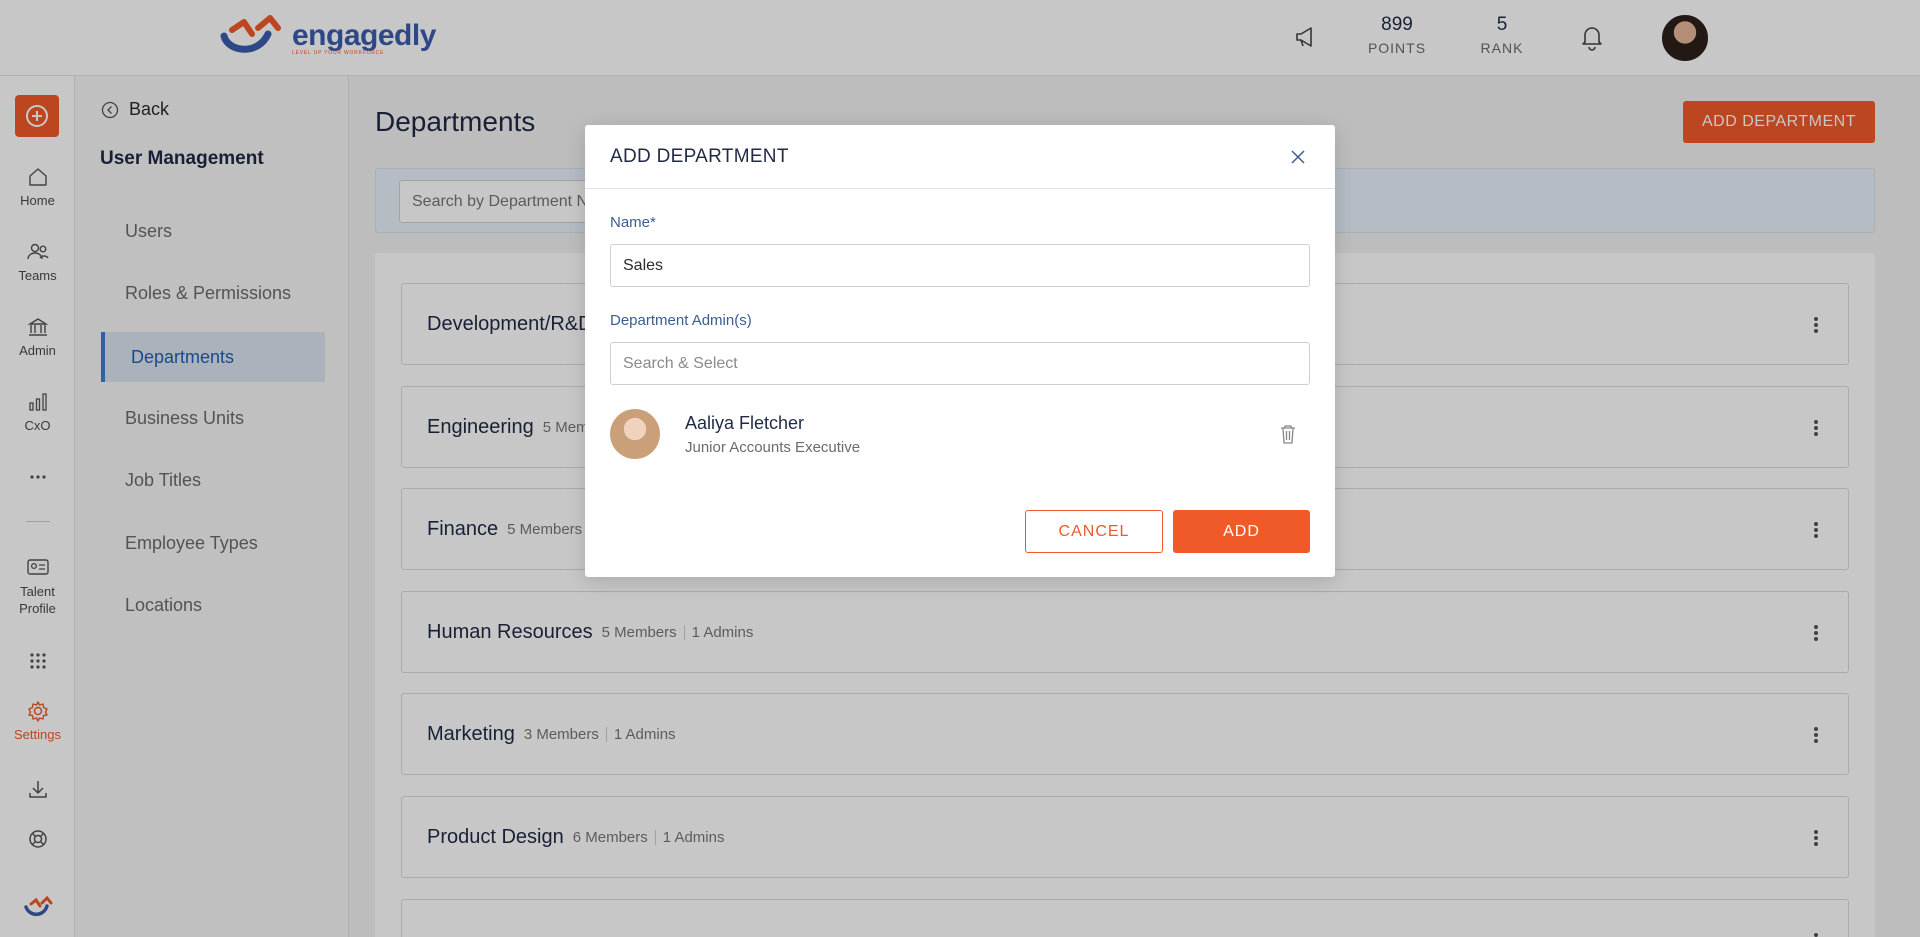  What do you see at coordinates (960, 157) in the screenshot?
I see `modal-header: ADD DEPARTMENT` at bounding box center [960, 157].